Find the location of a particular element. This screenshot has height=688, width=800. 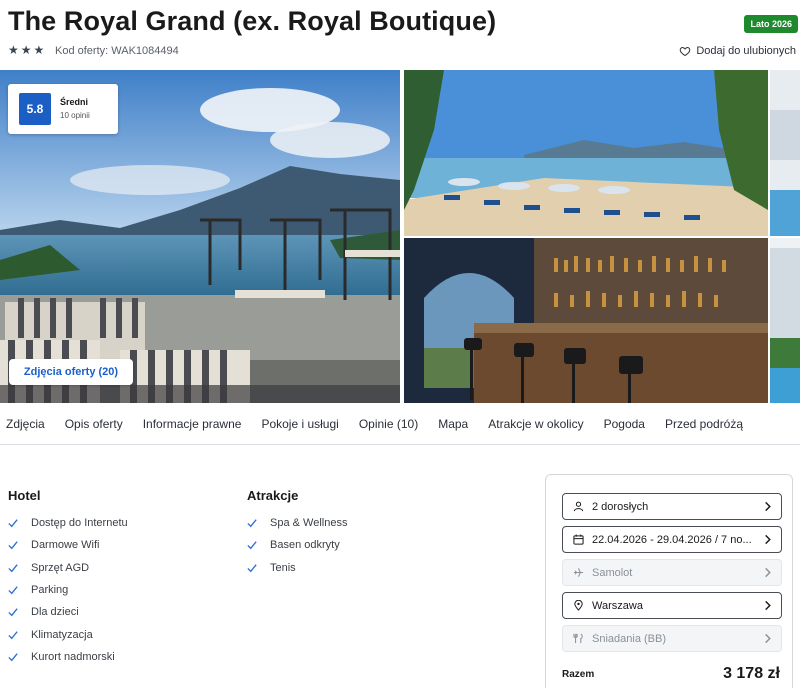

list-item: Basen odkryty is located at coordinates (297, 545).